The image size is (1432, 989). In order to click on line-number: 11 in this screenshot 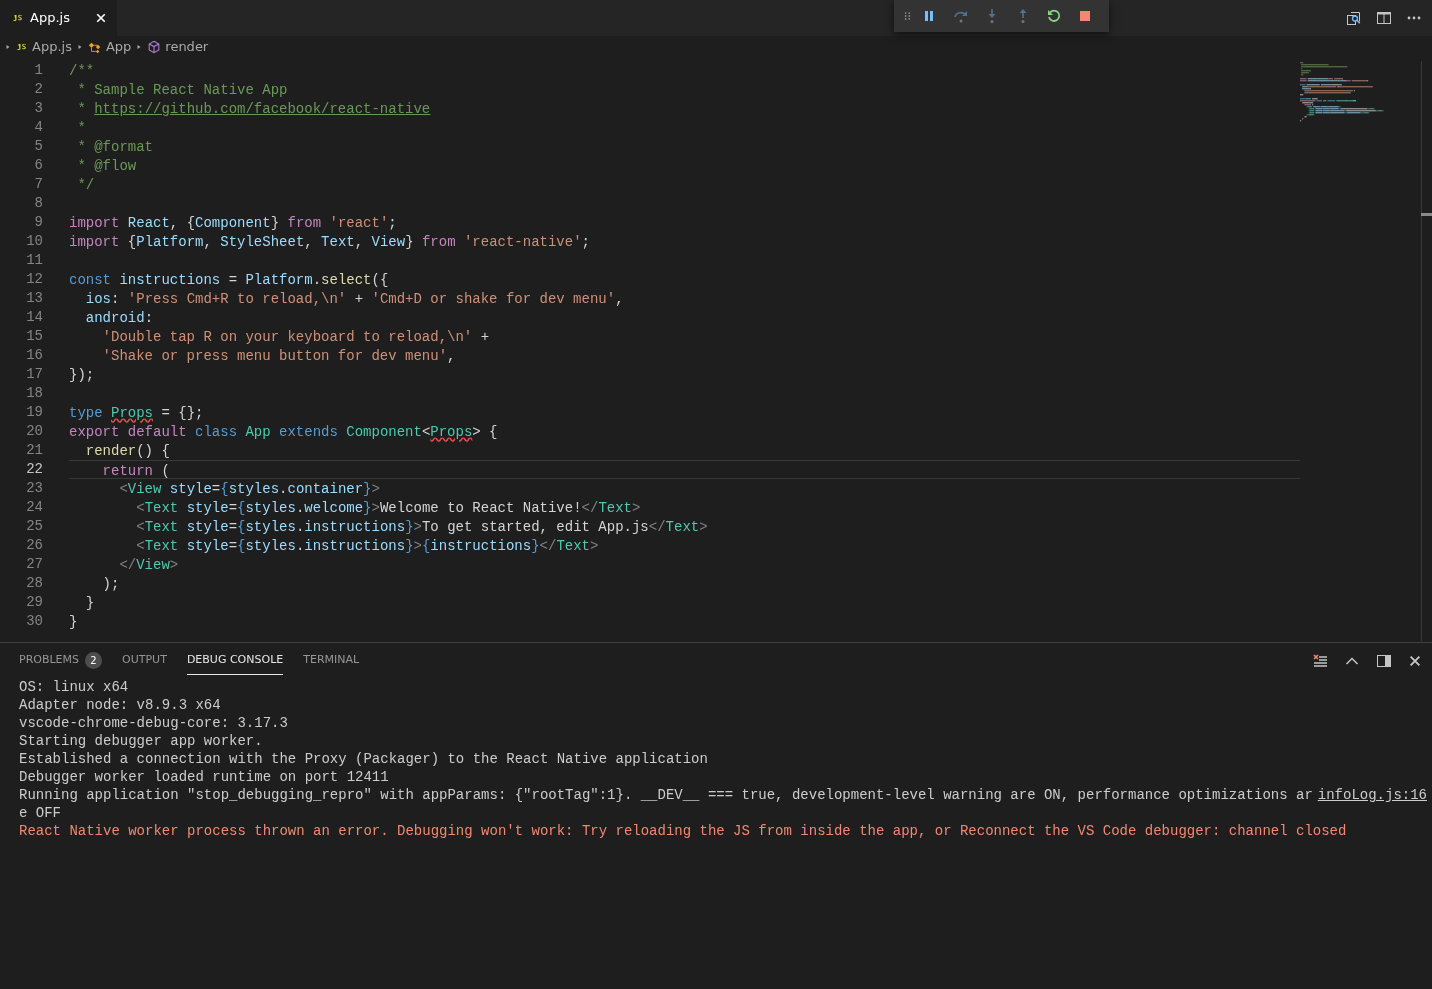, I will do `click(34, 260)`.